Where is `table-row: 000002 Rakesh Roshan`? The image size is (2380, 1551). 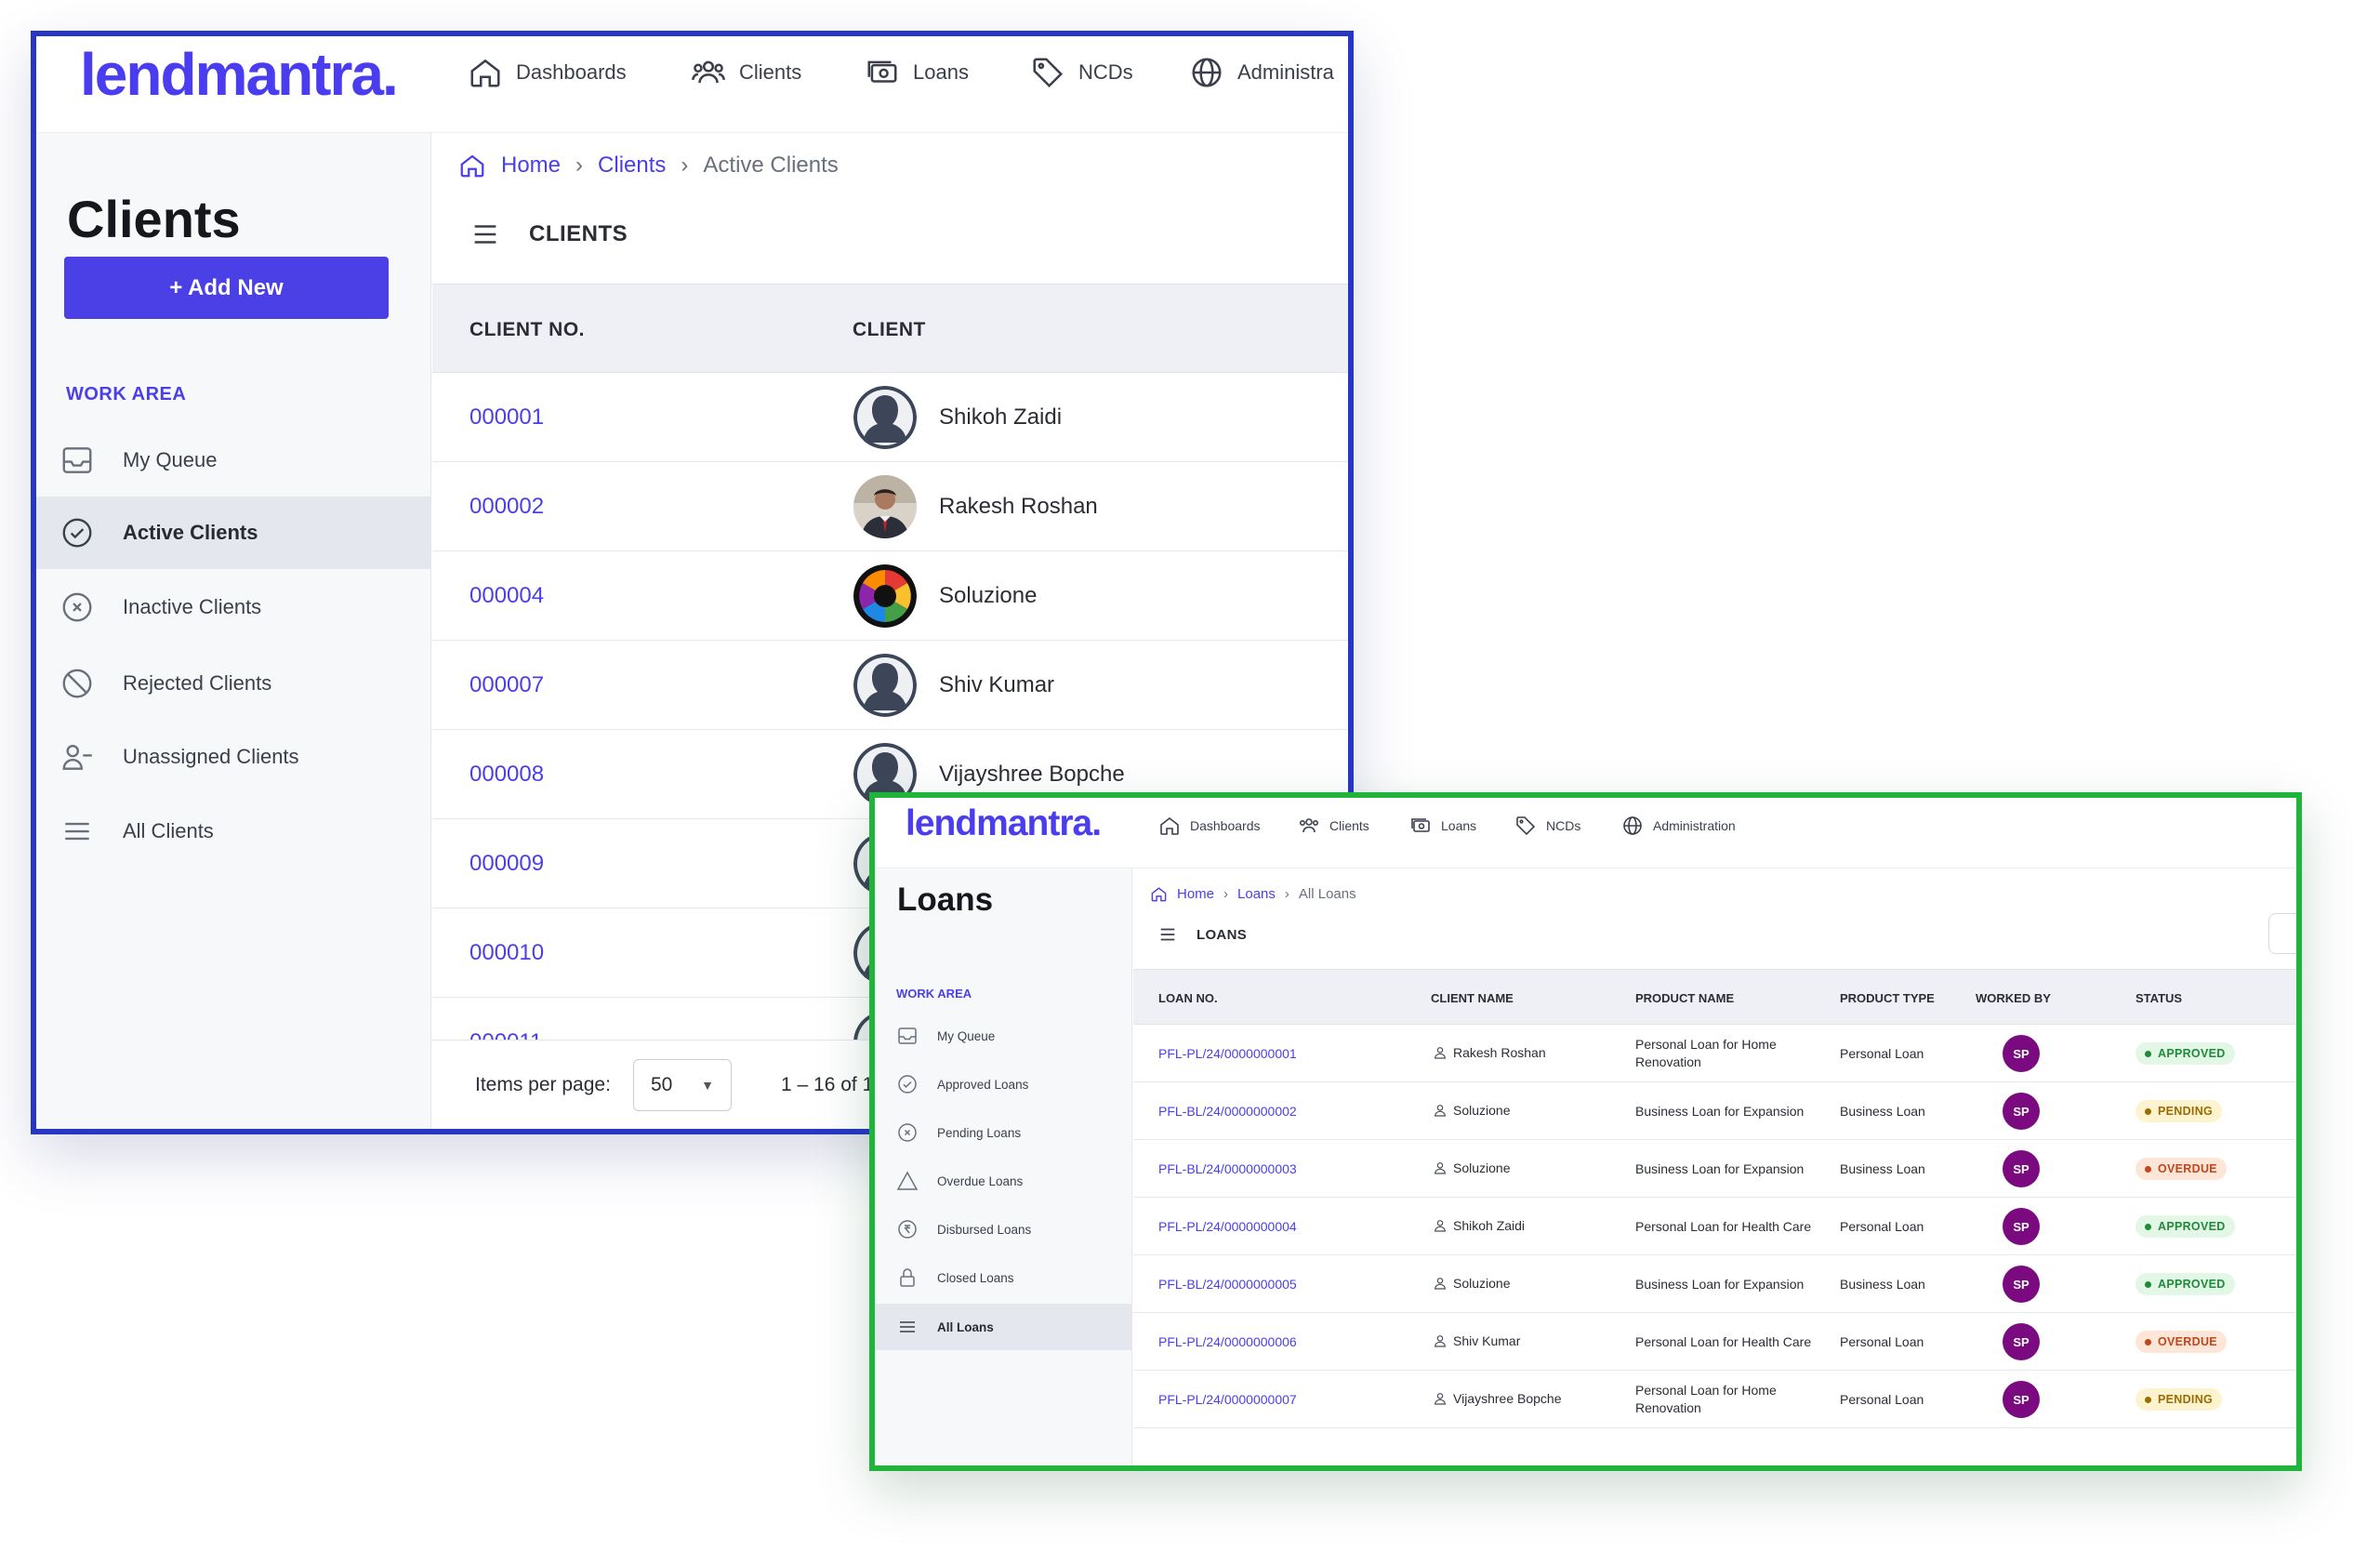
table-row: 000002 Rakesh Roshan is located at coordinates (890, 507).